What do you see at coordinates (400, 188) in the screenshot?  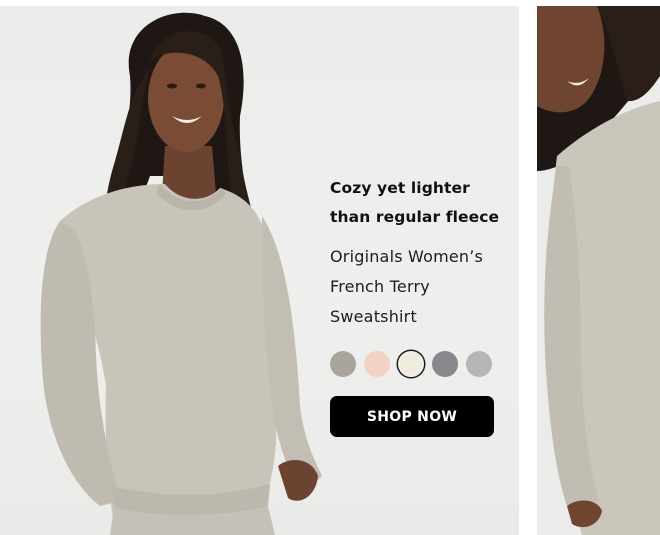 I see `headline-line-1: Cozy yet lighter` at bounding box center [400, 188].